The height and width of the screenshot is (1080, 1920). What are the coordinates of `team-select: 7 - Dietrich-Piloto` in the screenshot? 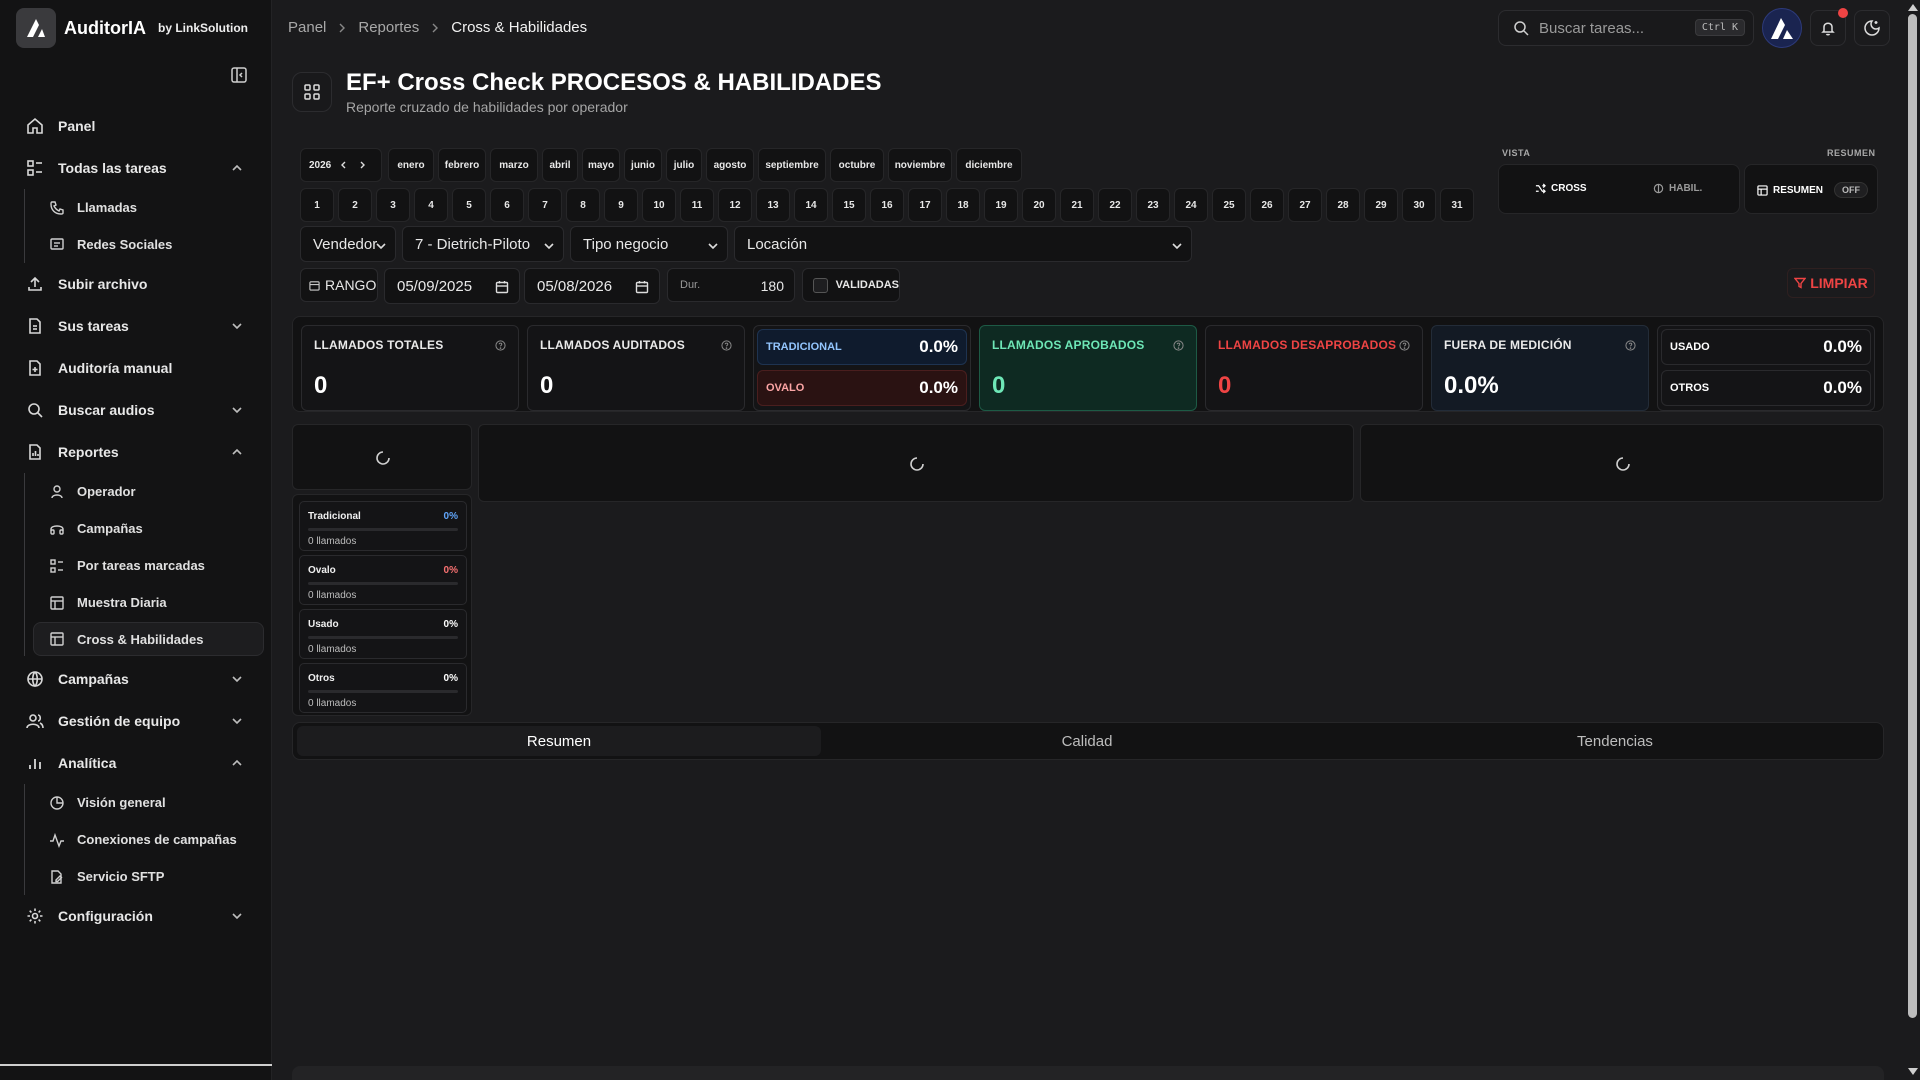 It's located at (483, 244).